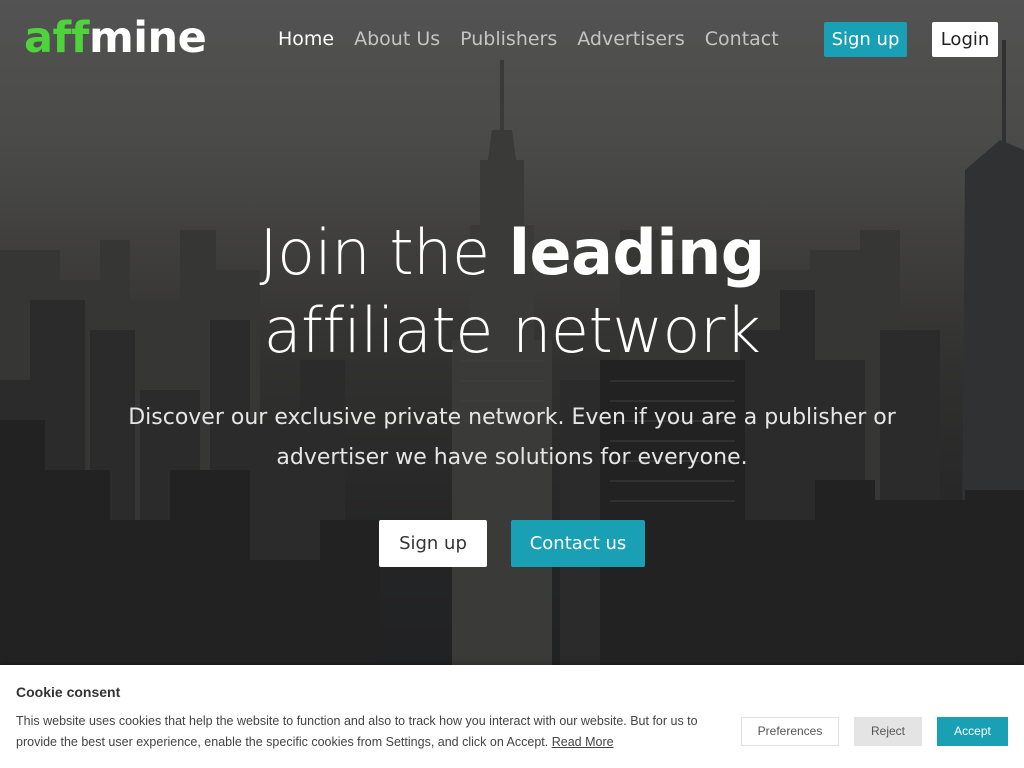 The image size is (1024, 768). I want to click on hero-signup-button: Sign up, so click(433, 543).